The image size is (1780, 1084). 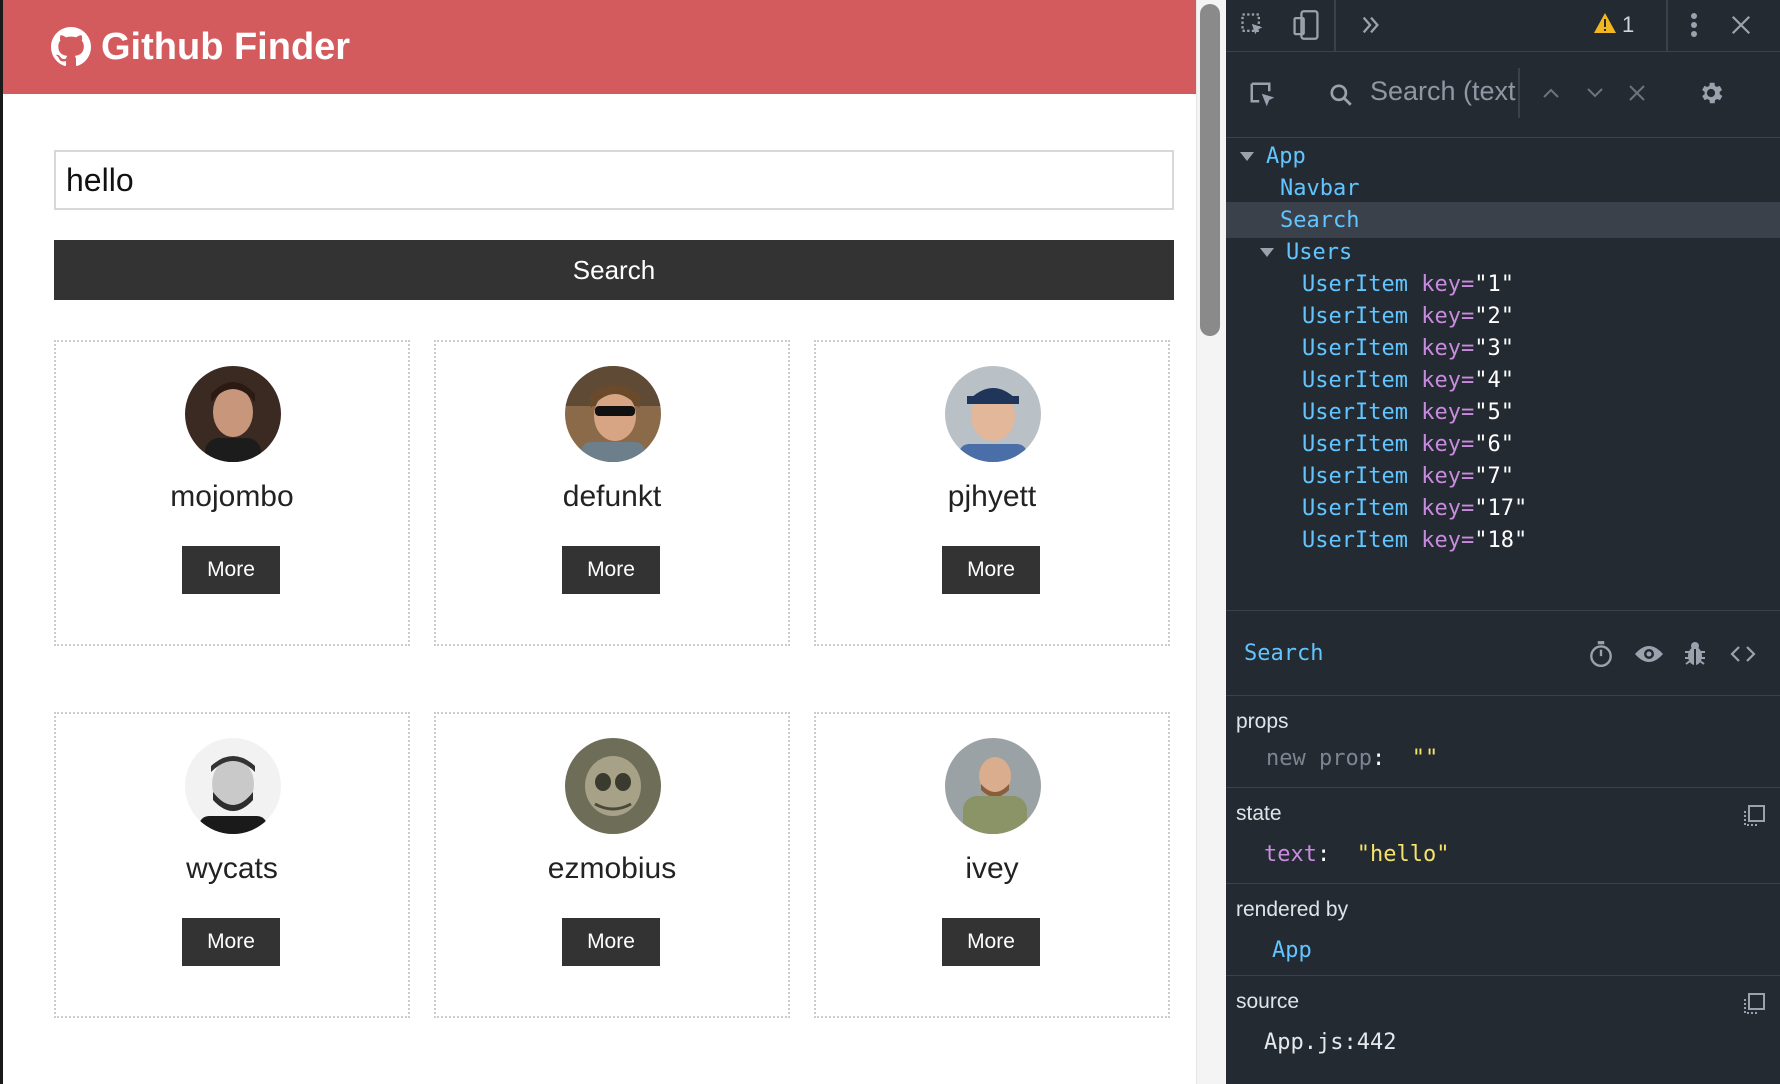 I want to click on view-source-icon, so click(x=1743, y=654).